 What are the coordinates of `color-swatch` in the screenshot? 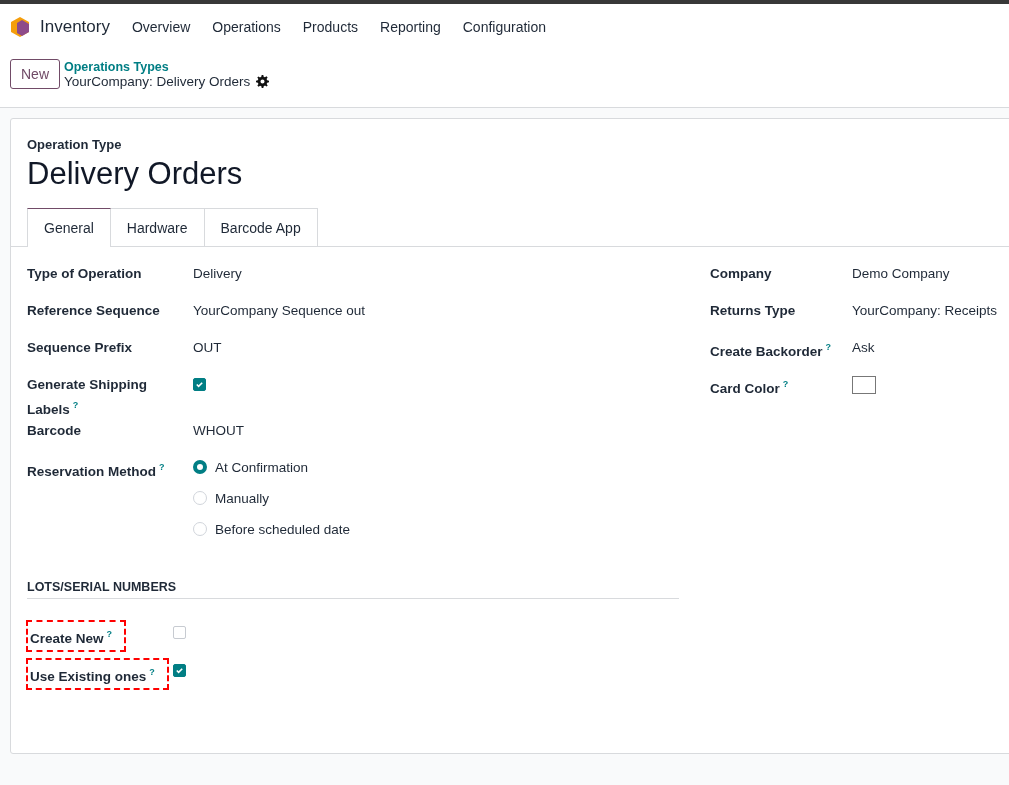 It's located at (864, 385).